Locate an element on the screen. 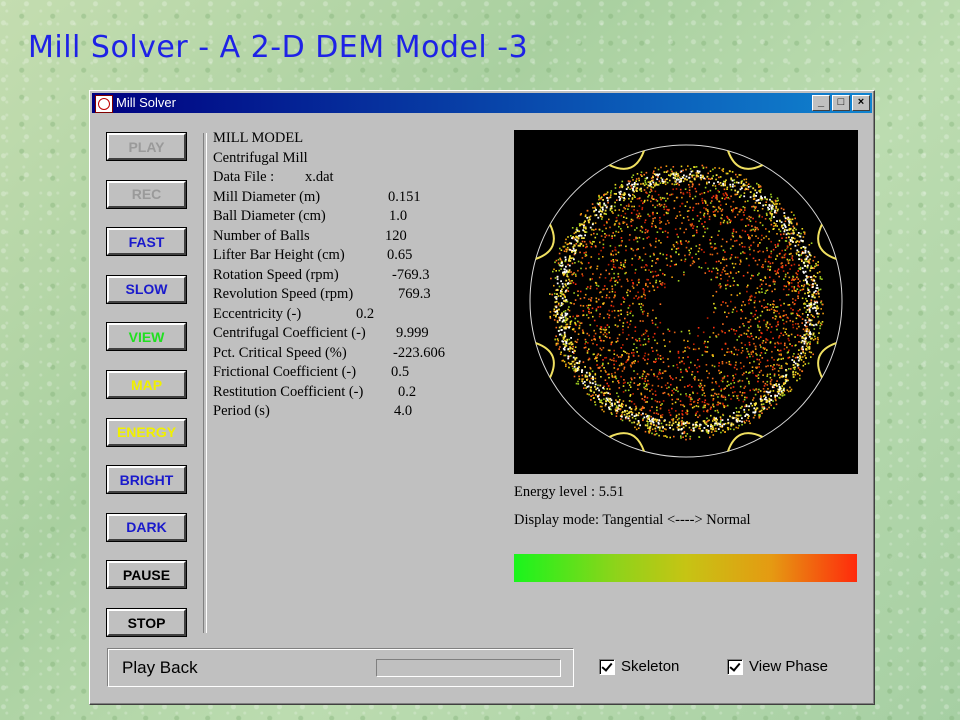 The image size is (960, 720). app-icon is located at coordinates (104, 104).